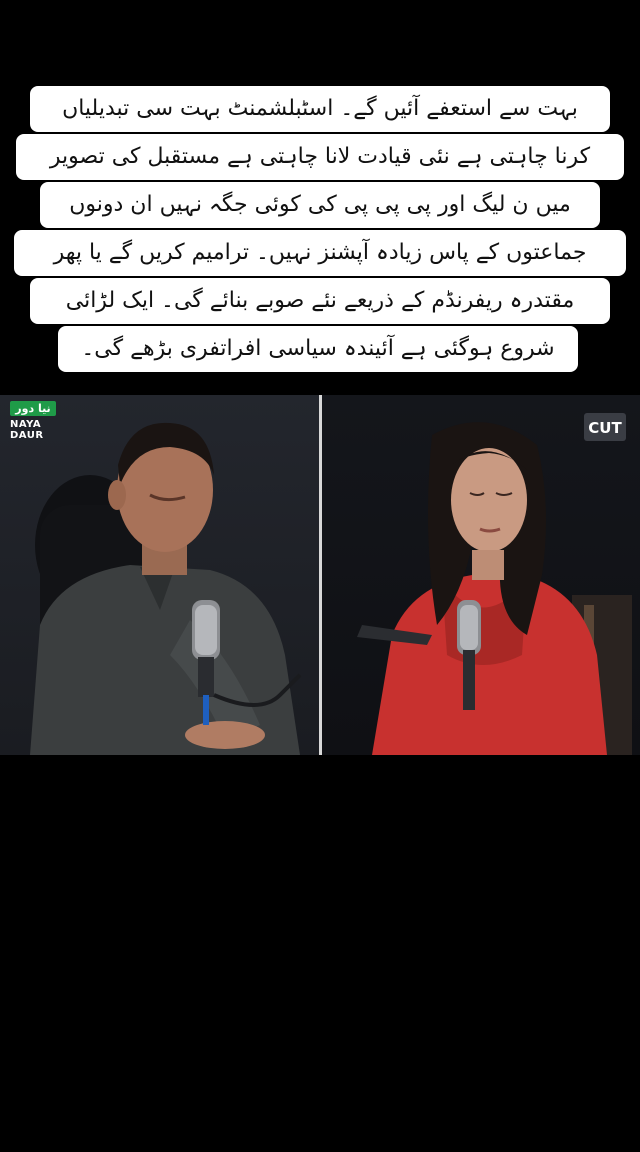  Describe the element at coordinates (33, 408) in the screenshot. I see `logo-urdu-text: نیا دور` at that location.